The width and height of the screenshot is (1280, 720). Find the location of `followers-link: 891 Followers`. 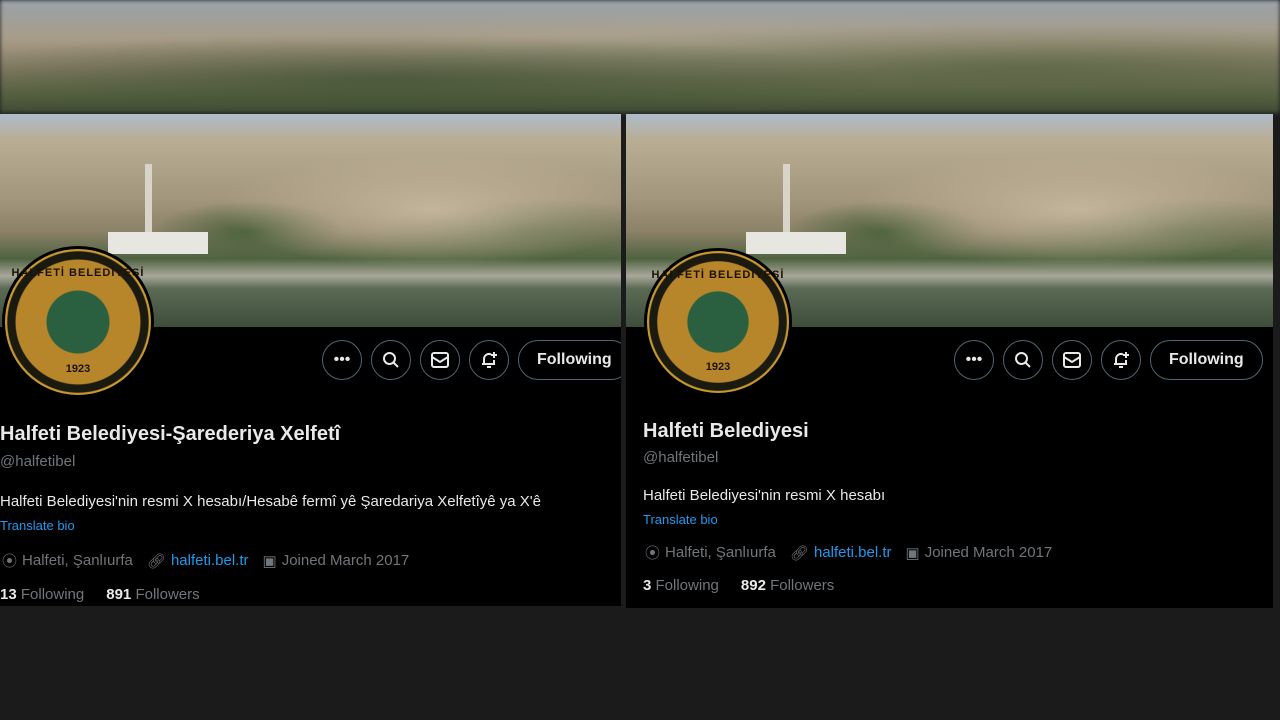

followers-link: 891 Followers is located at coordinates (152, 594).